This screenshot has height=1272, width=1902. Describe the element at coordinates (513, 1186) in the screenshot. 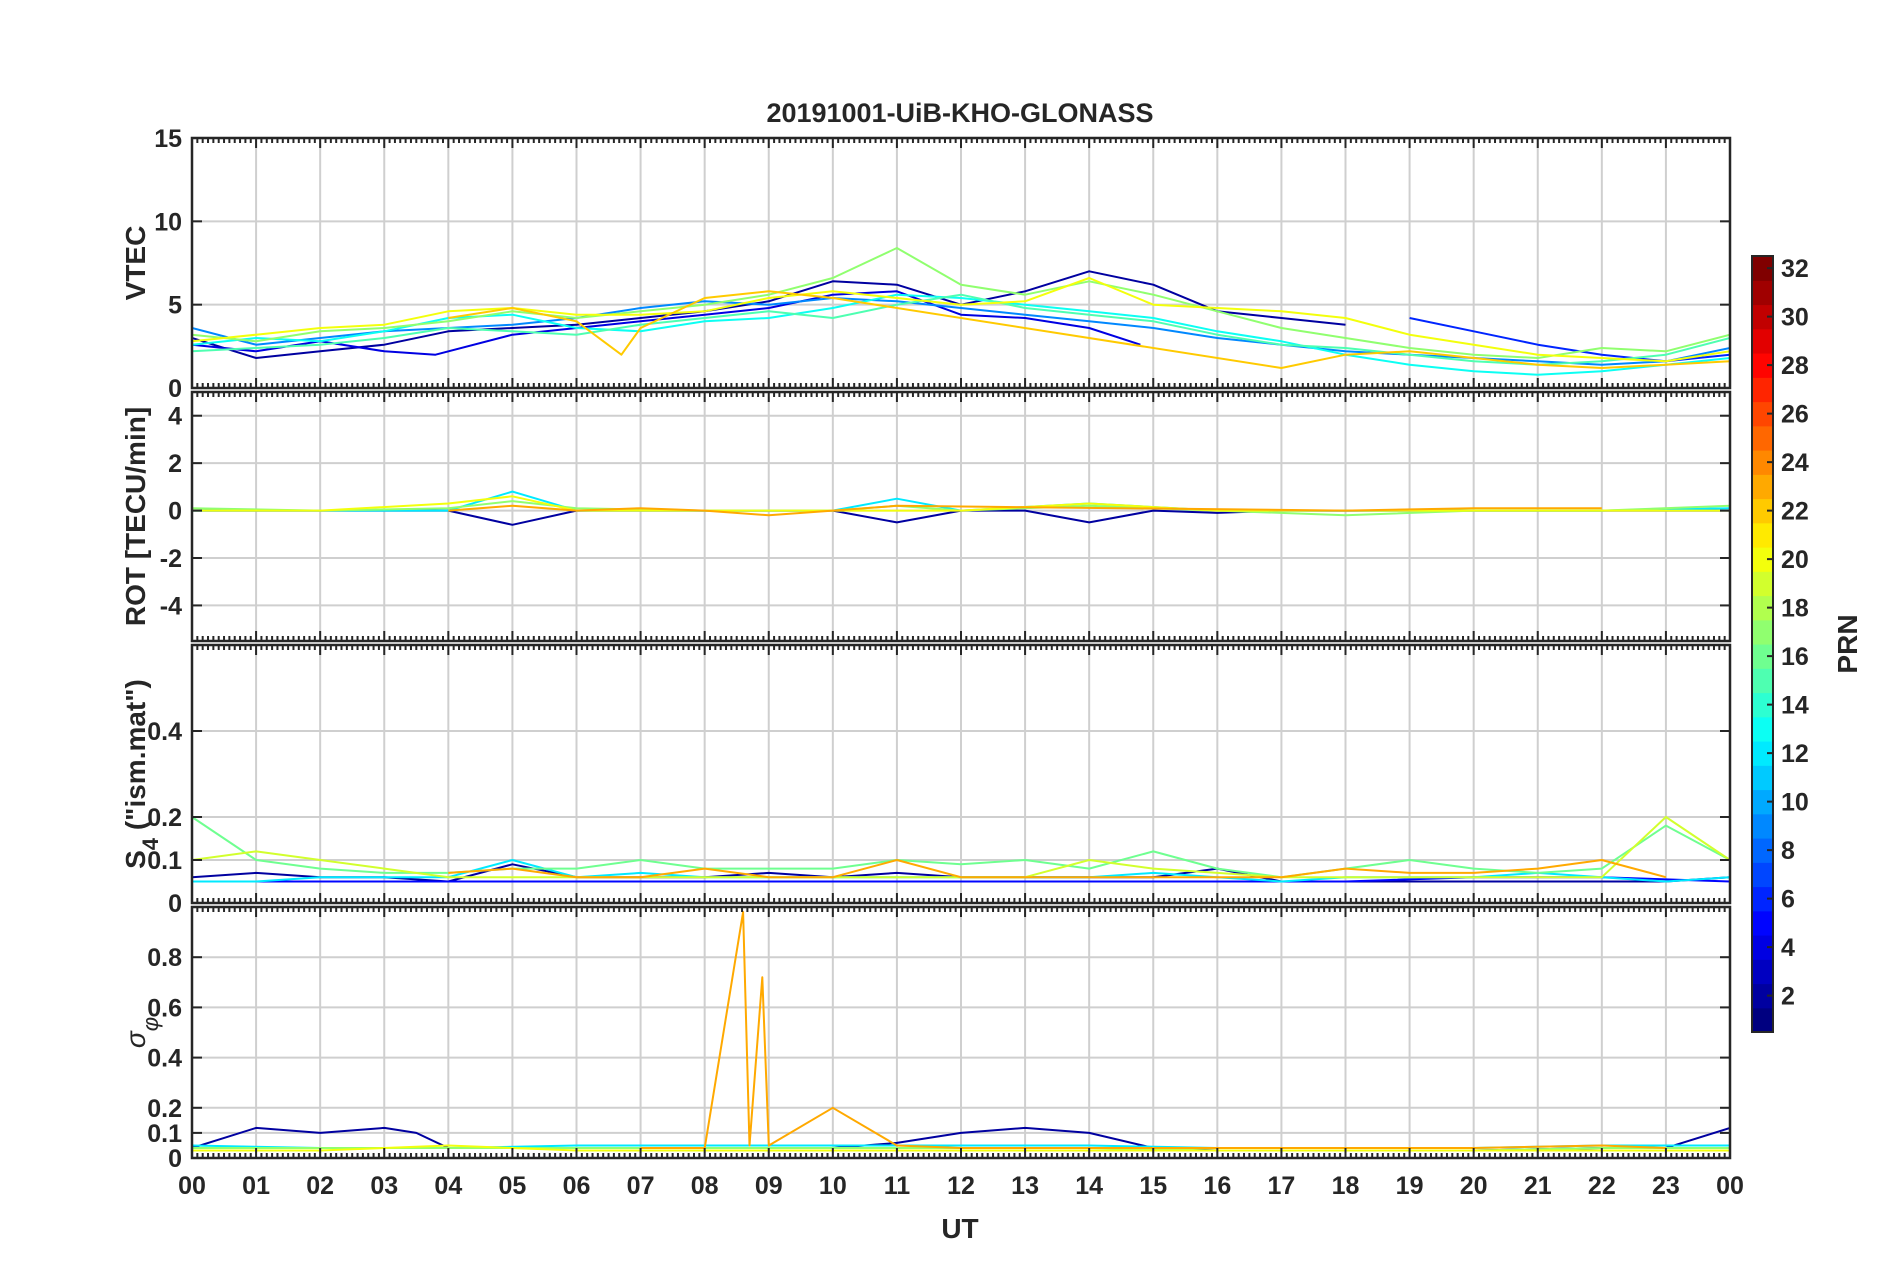

I see `x-tick-label: 05` at that location.